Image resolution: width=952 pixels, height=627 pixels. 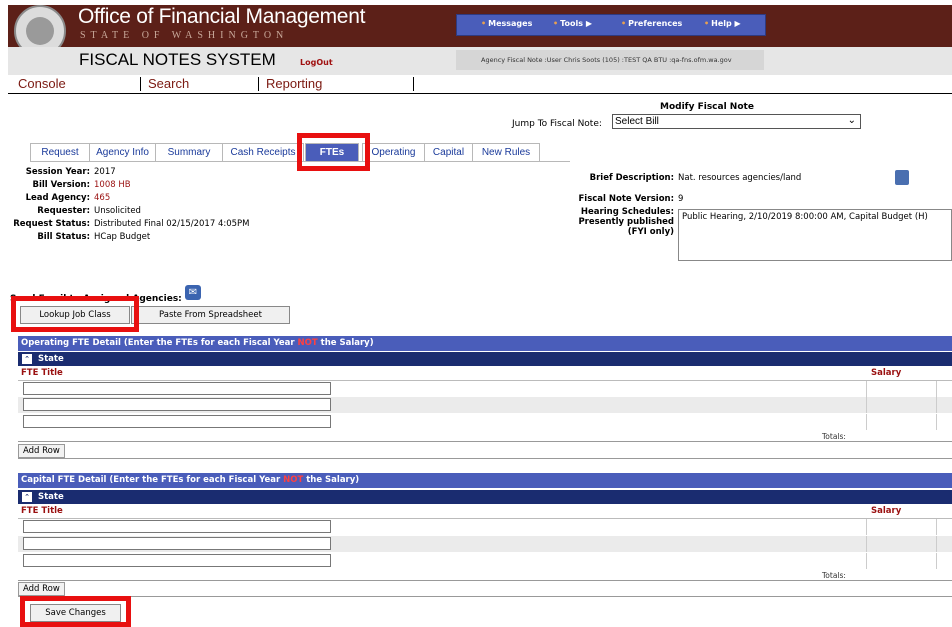 I want to click on highlight-box-lookup, so click(x=75, y=314).